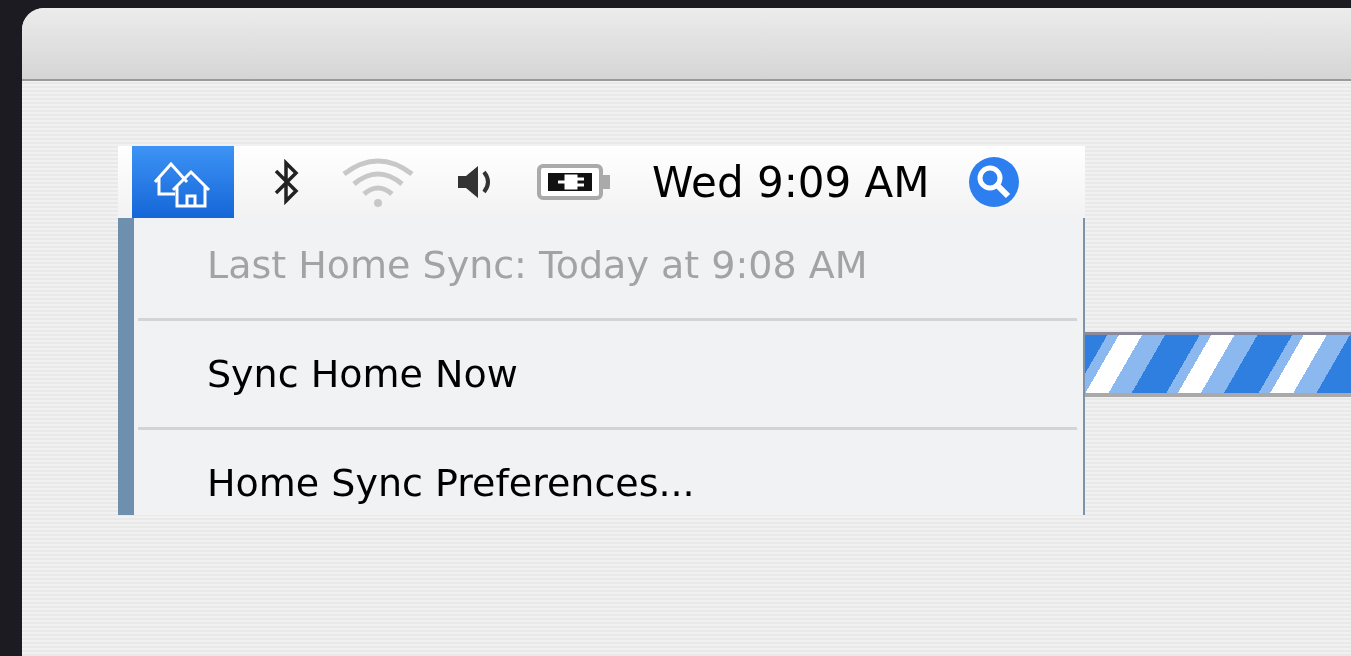  I want to click on home-menu-extra, so click(183, 182).